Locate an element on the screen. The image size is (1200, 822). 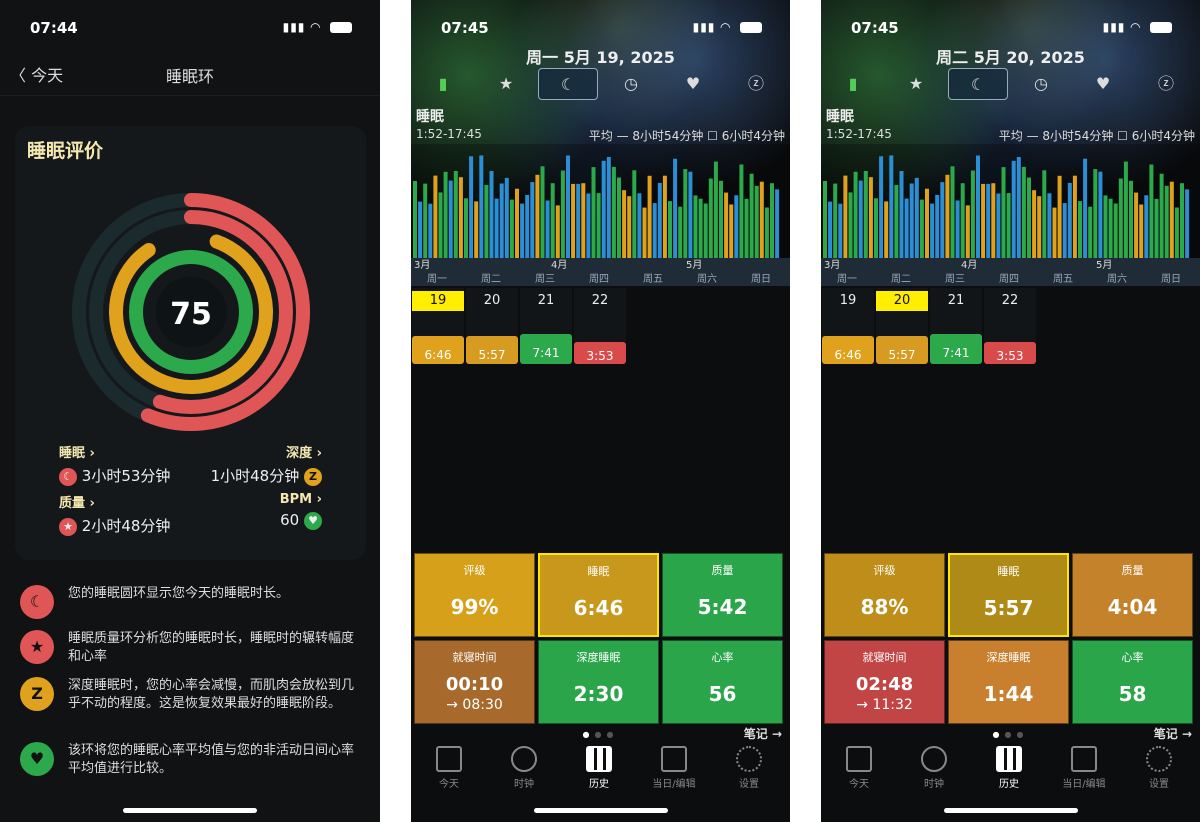
sleep-rings: 75 is located at coordinates (191, 312).